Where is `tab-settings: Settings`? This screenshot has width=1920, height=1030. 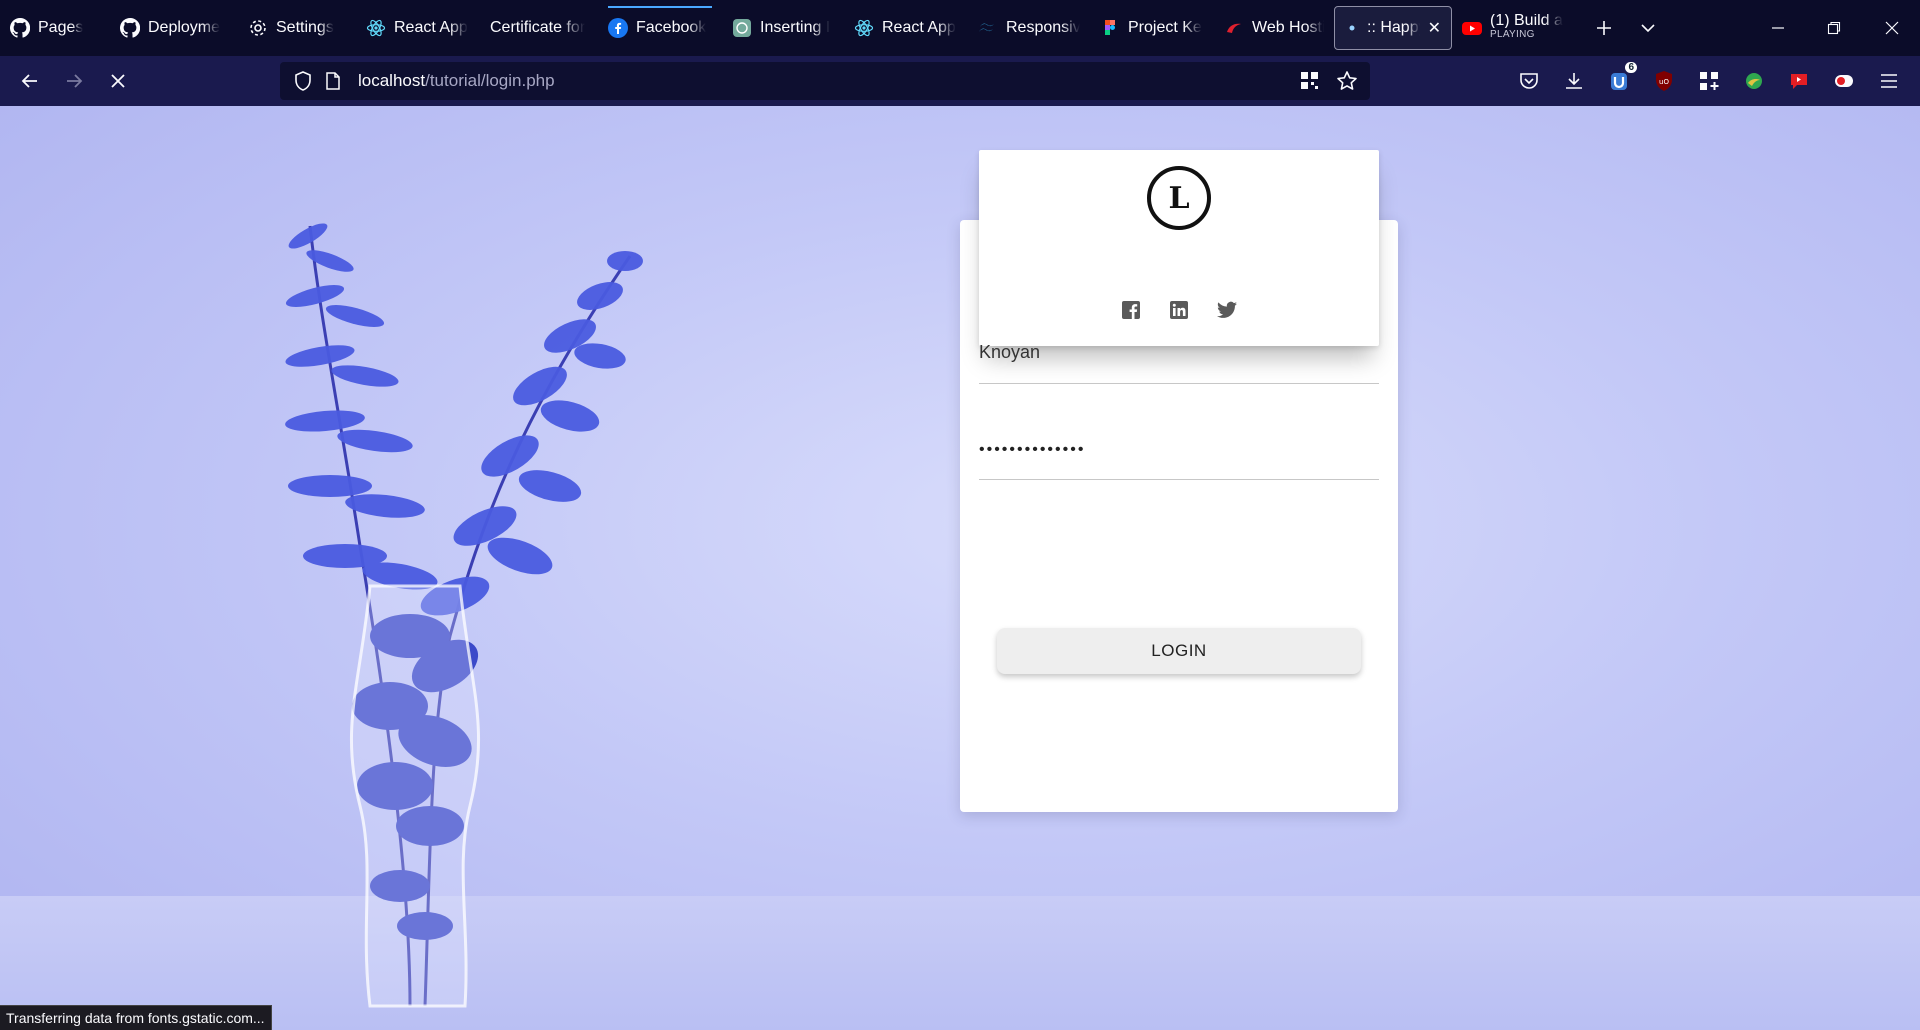 tab-settings: Settings is located at coordinates (297, 28).